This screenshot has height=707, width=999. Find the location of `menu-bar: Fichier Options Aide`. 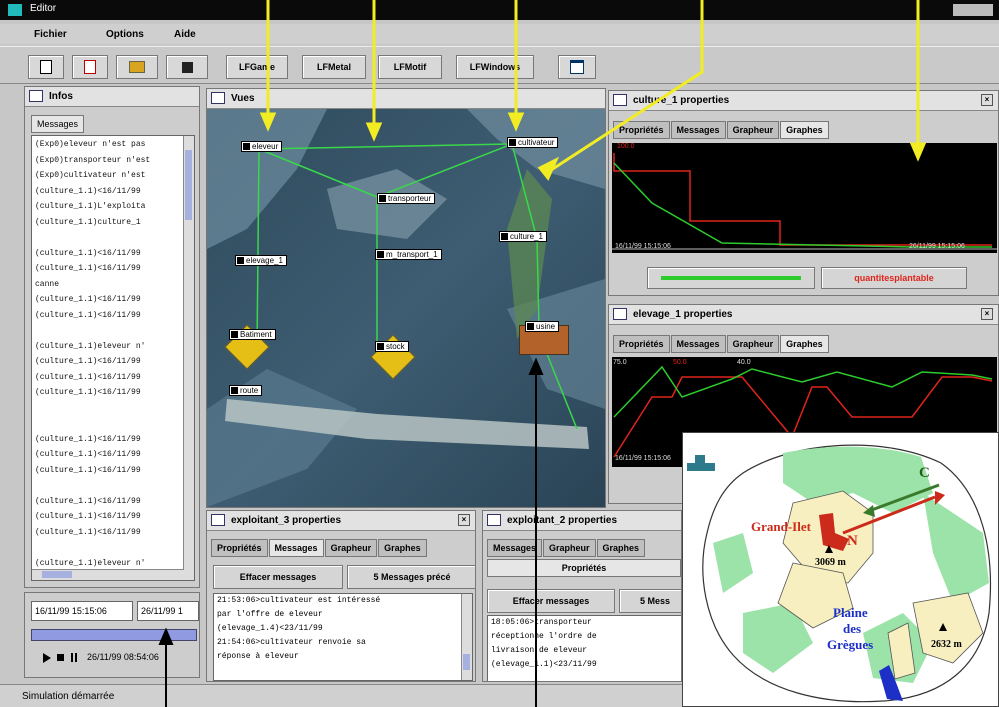

menu-bar: Fichier Options Aide is located at coordinates (499, 34).